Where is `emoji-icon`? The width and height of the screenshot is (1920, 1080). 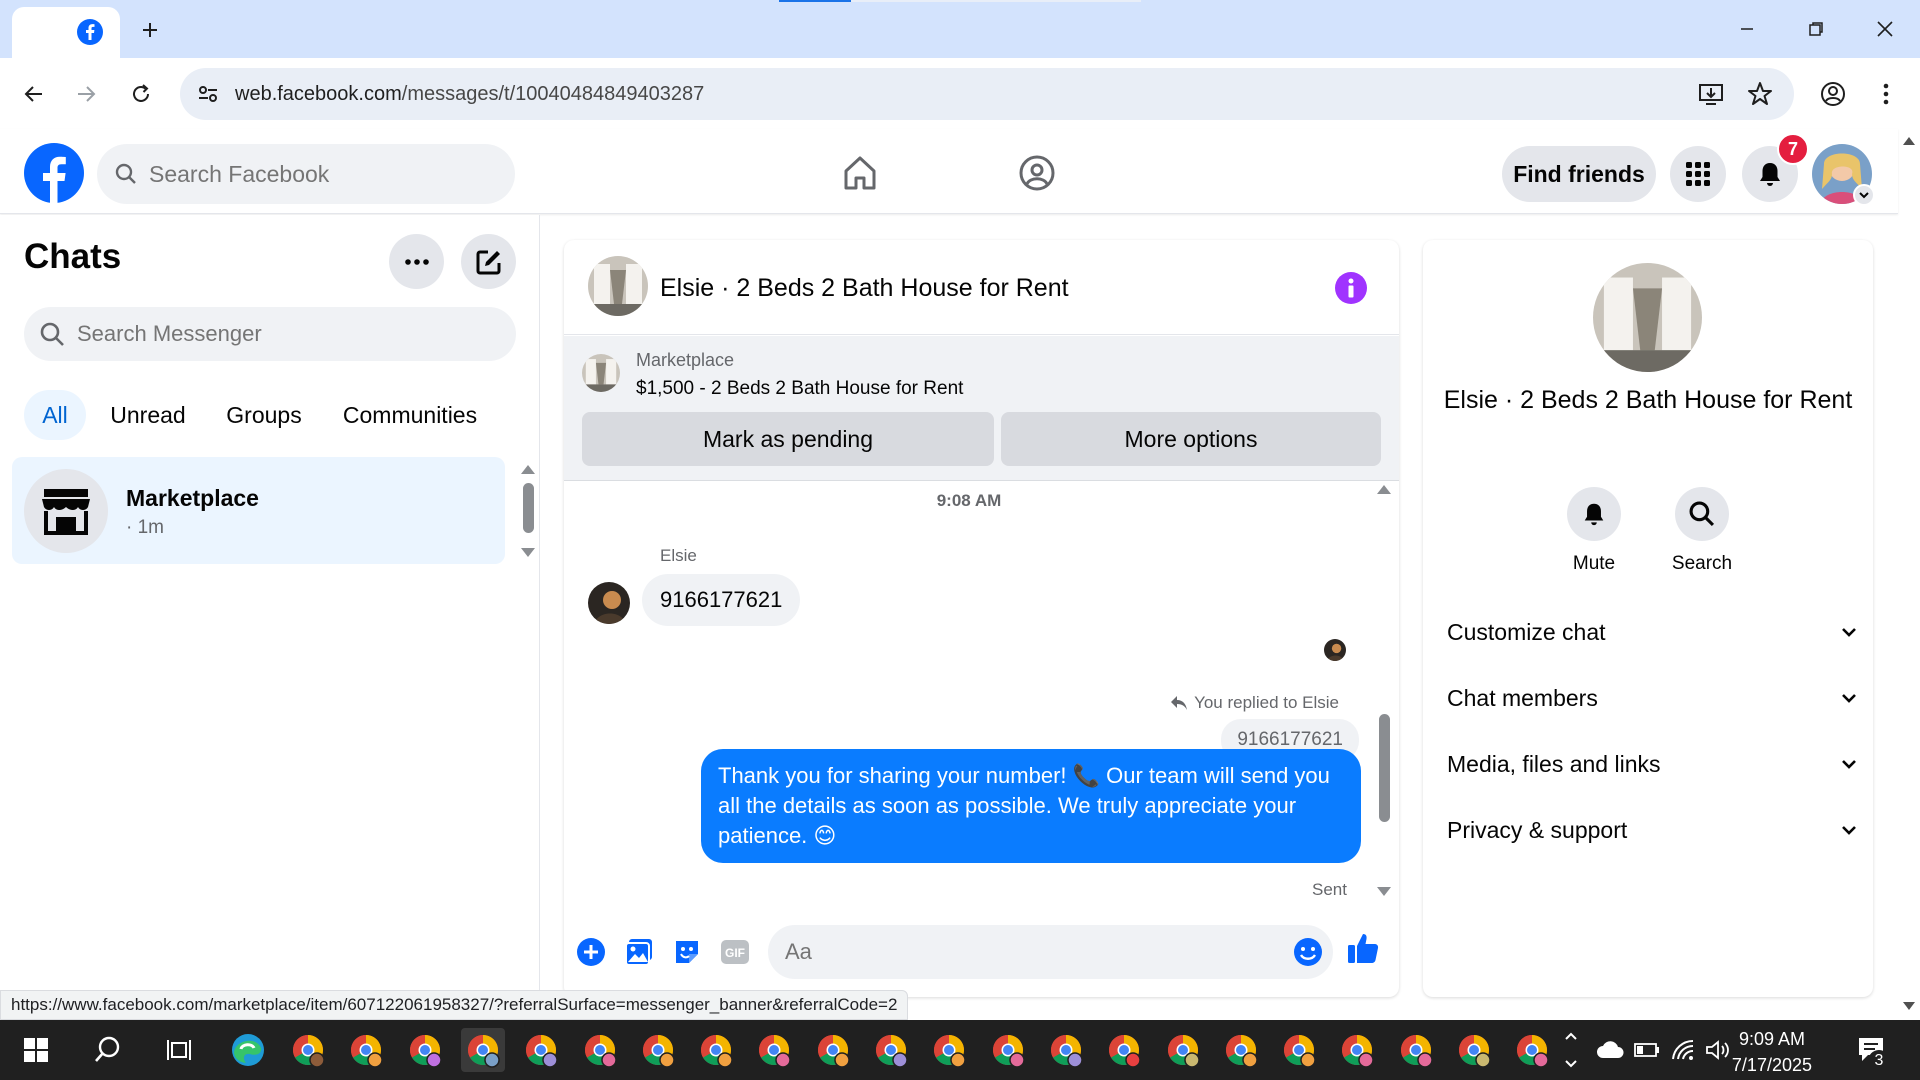
emoji-icon is located at coordinates (1308, 952).